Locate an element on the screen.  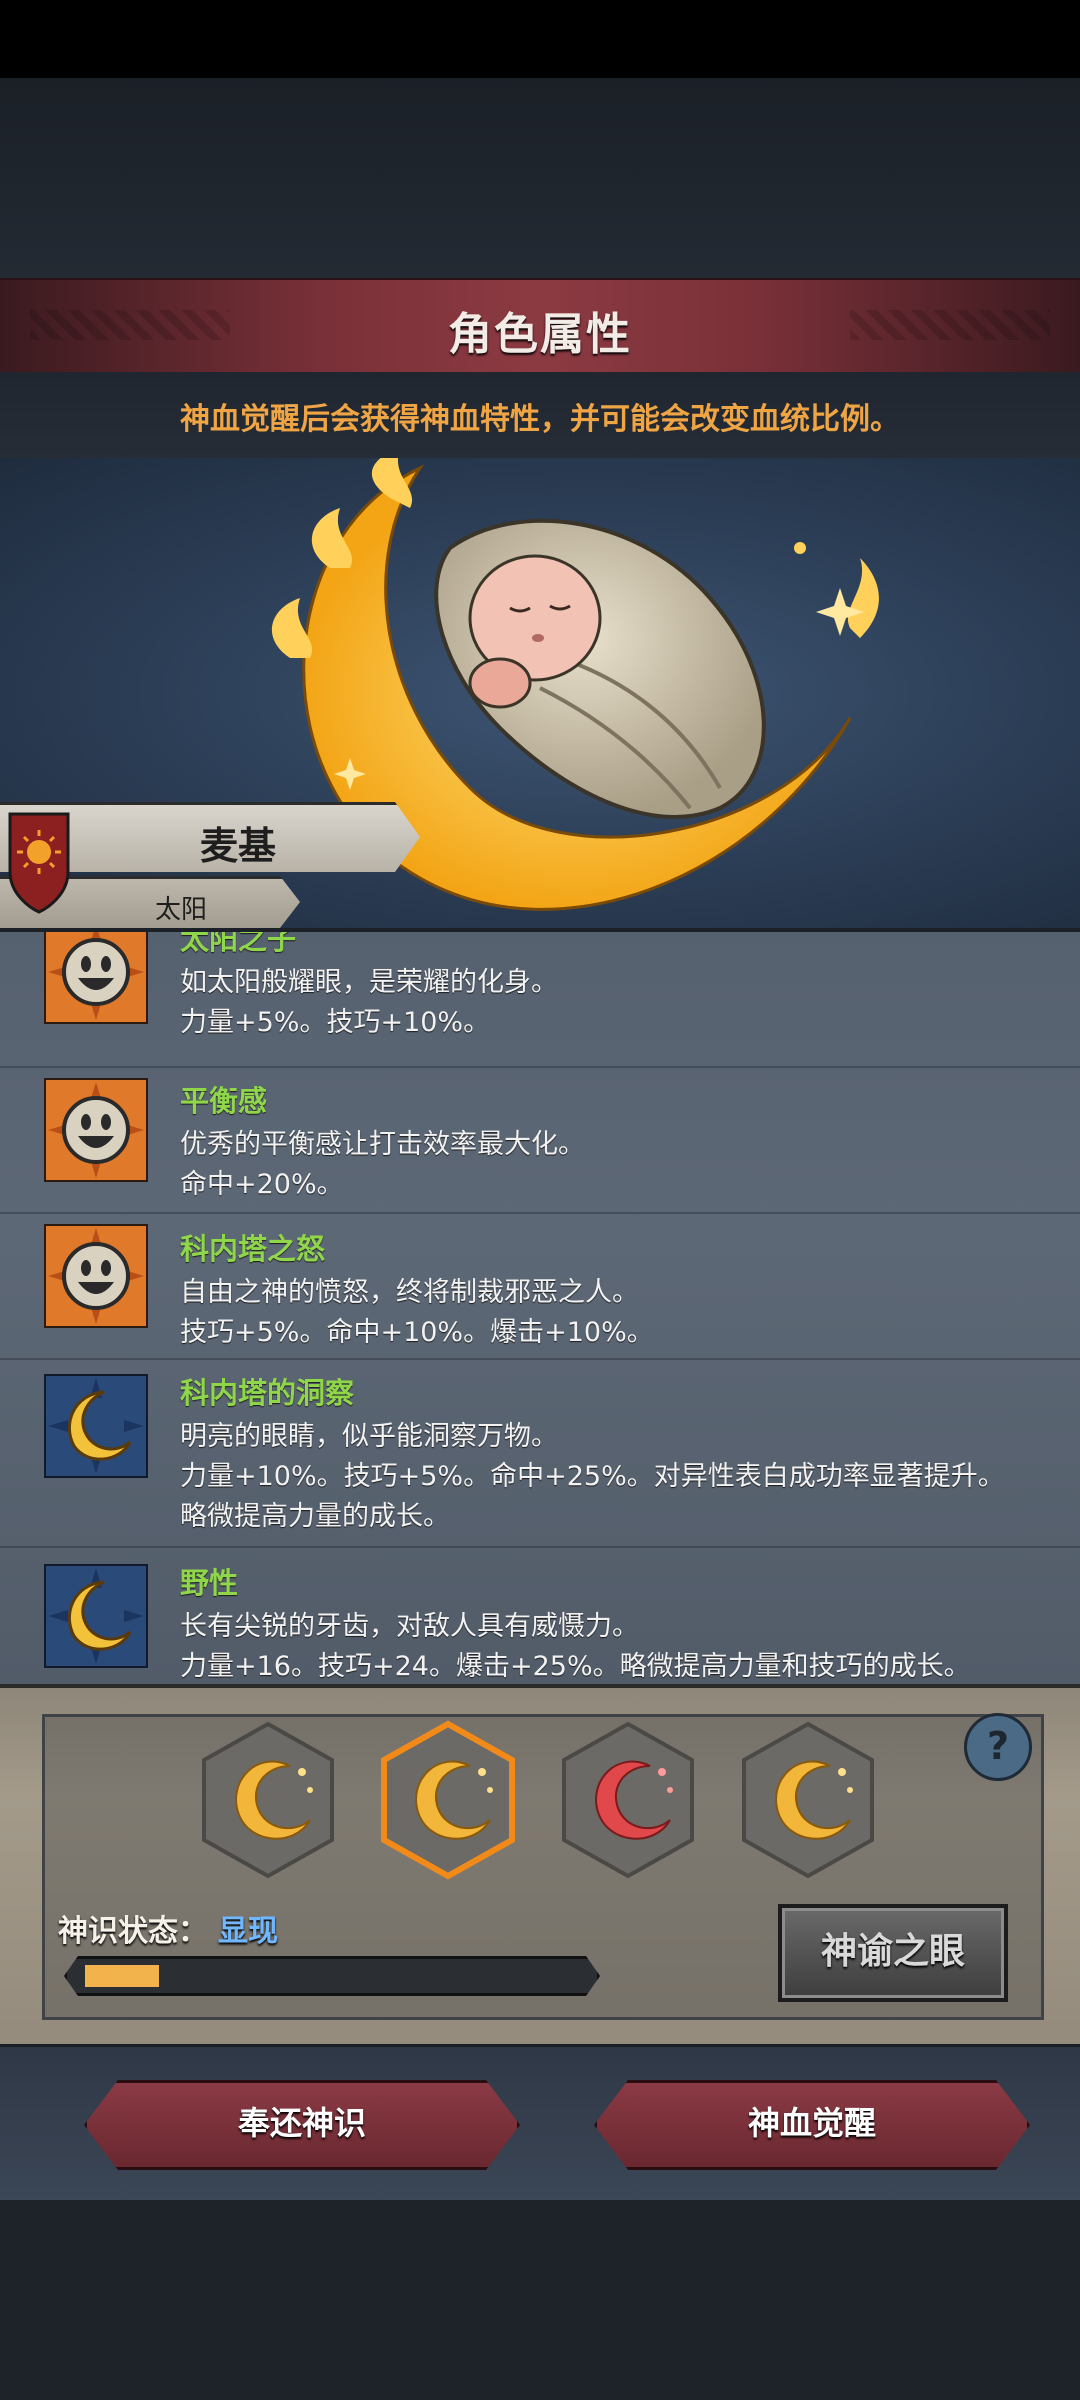
trait-effect: 命中+20%。 is located at coordinates (262, 1184).